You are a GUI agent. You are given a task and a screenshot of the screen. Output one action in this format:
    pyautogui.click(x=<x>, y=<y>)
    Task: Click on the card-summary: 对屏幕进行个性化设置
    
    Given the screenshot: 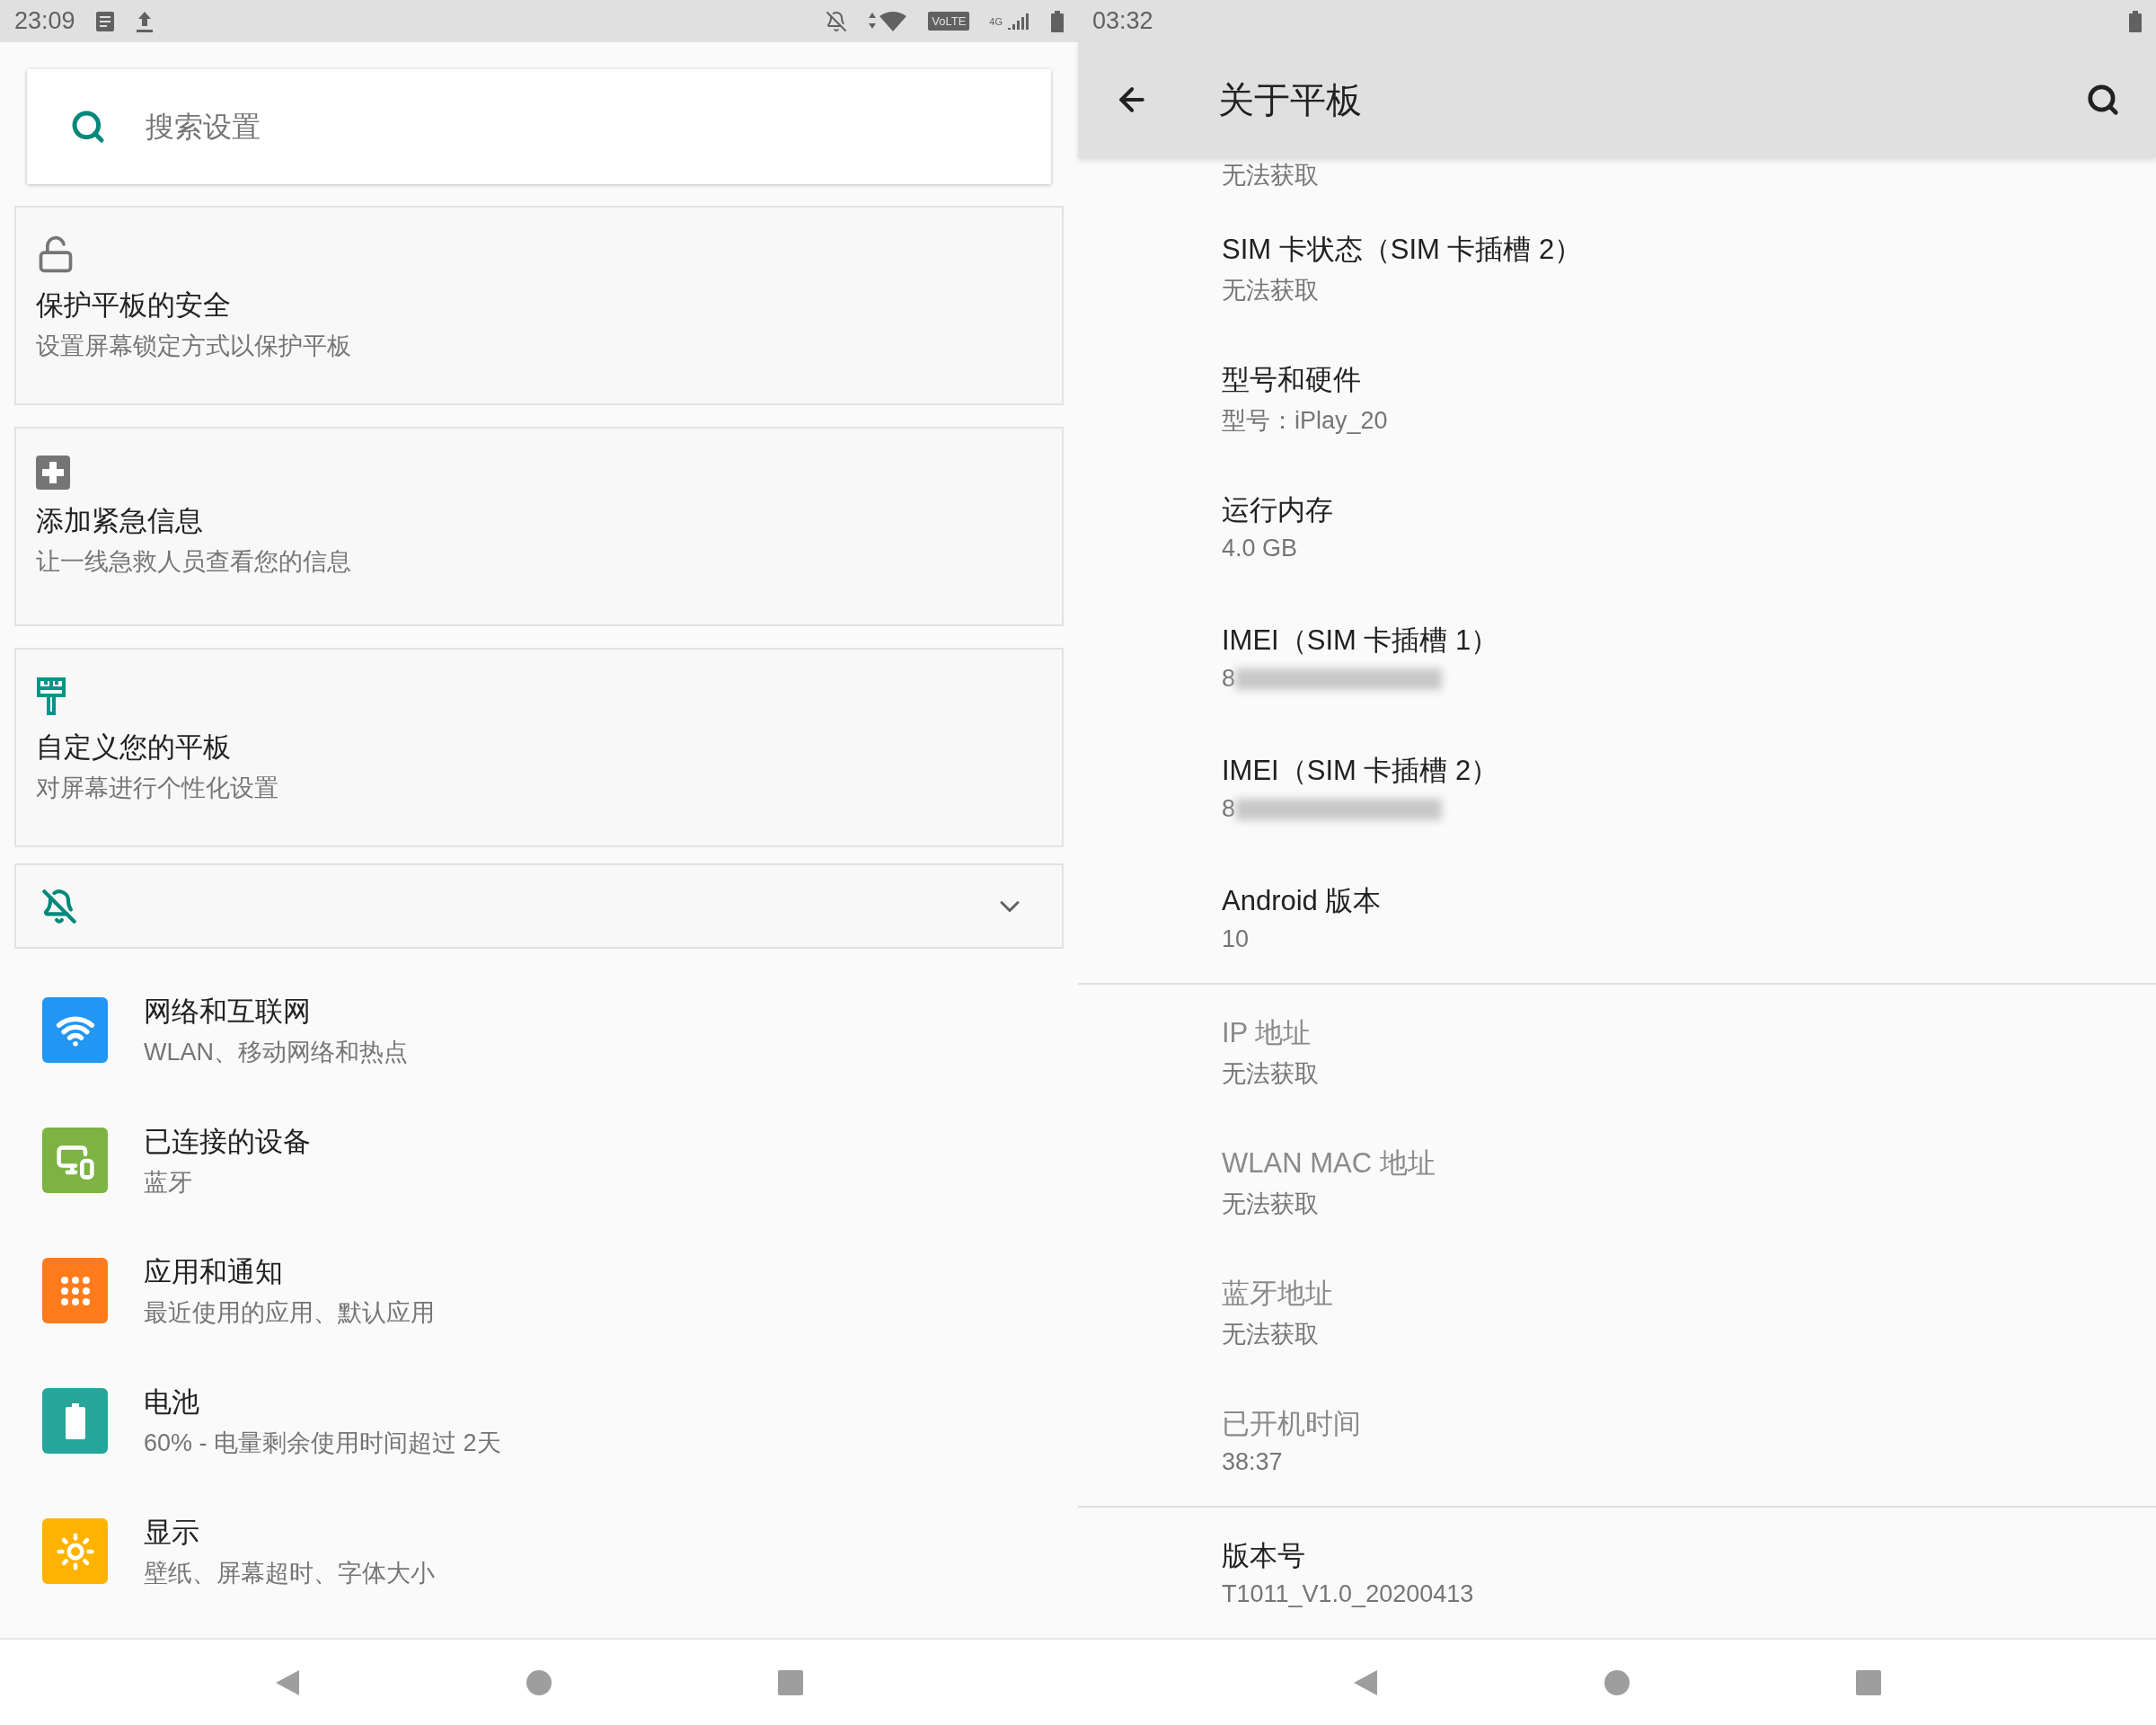 What is the action you would take?
    pyautogui.click(x=157, y=788)
    